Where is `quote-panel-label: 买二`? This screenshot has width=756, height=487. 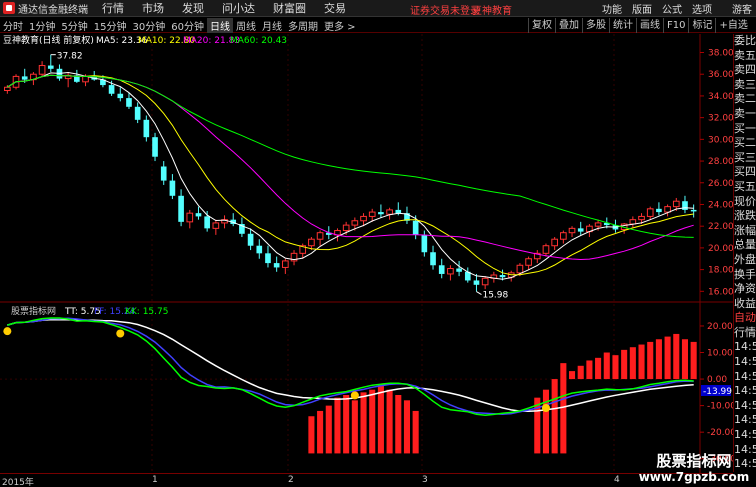 quote-panel-label: 买二 is located at coordinates (745, 143).